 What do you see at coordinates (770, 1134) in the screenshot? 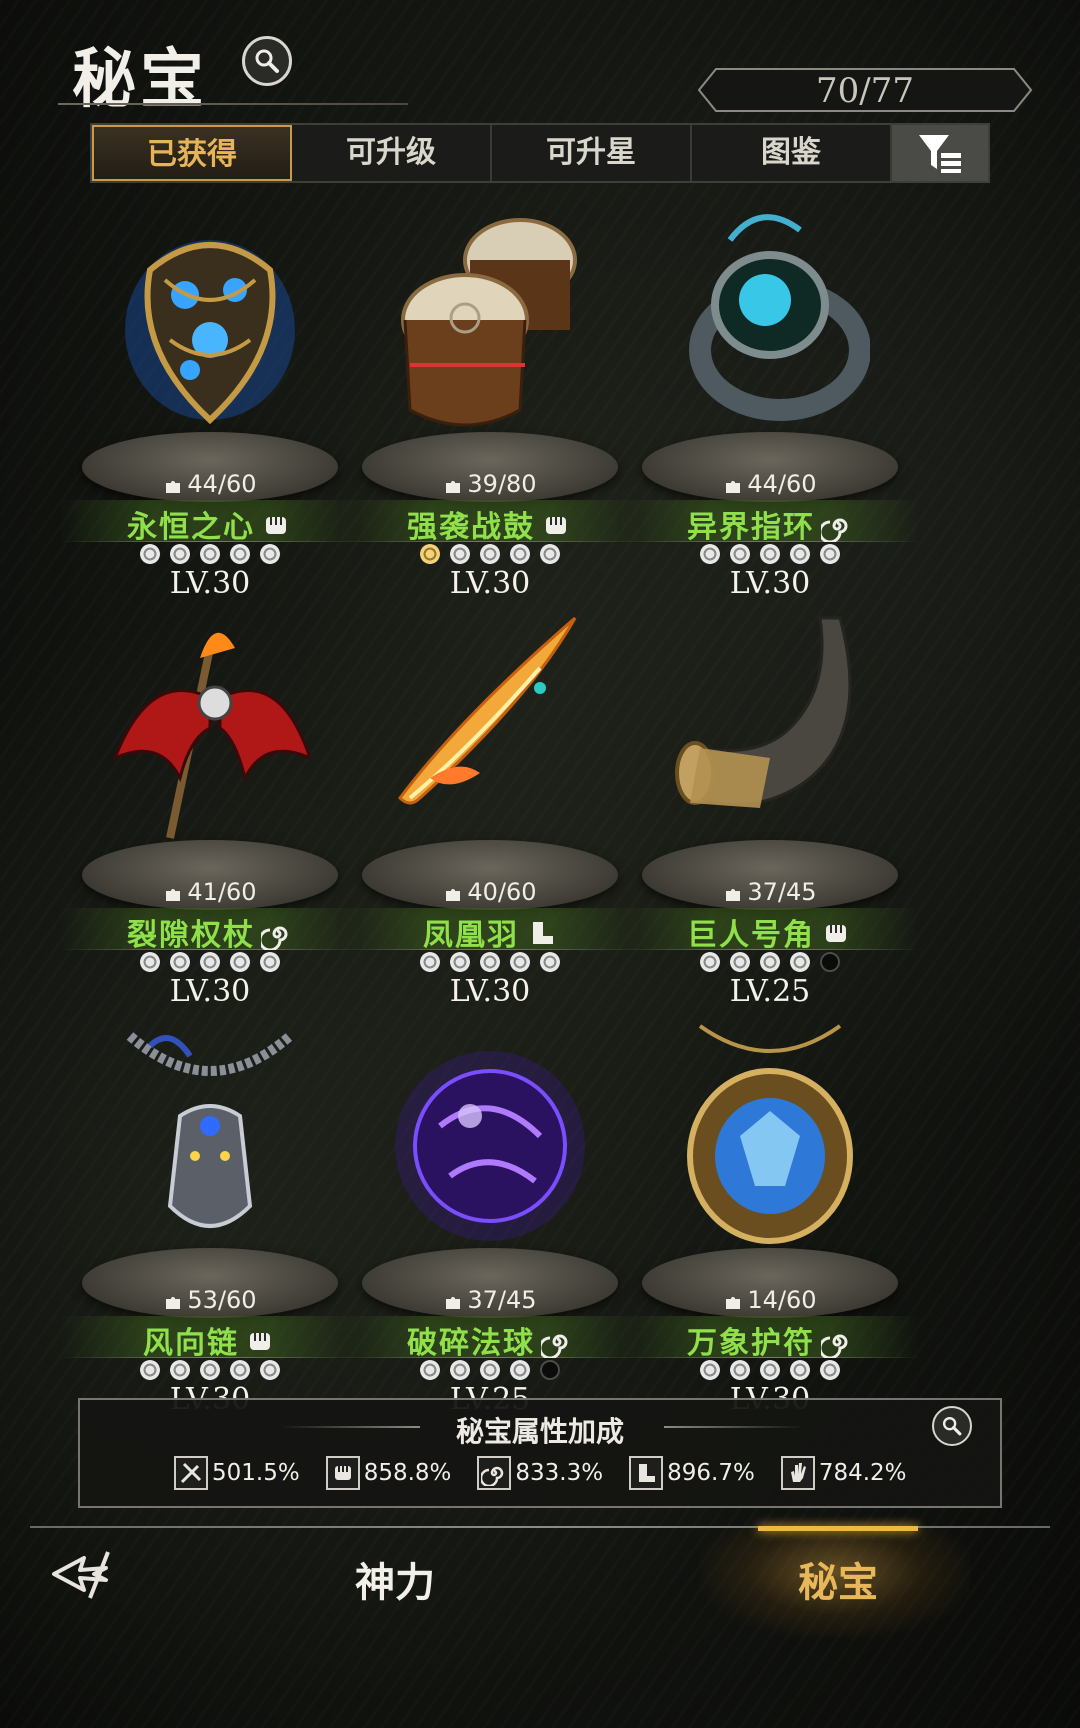
I see `amulet-icon` at bounding box center [770, 1134].